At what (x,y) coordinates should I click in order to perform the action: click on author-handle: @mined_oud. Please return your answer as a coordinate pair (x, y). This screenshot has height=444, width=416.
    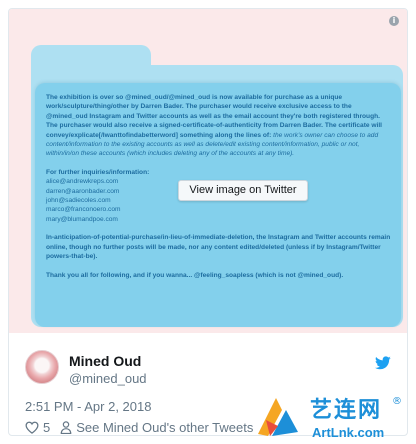
    Looking at the image, I should click on (108, 378).